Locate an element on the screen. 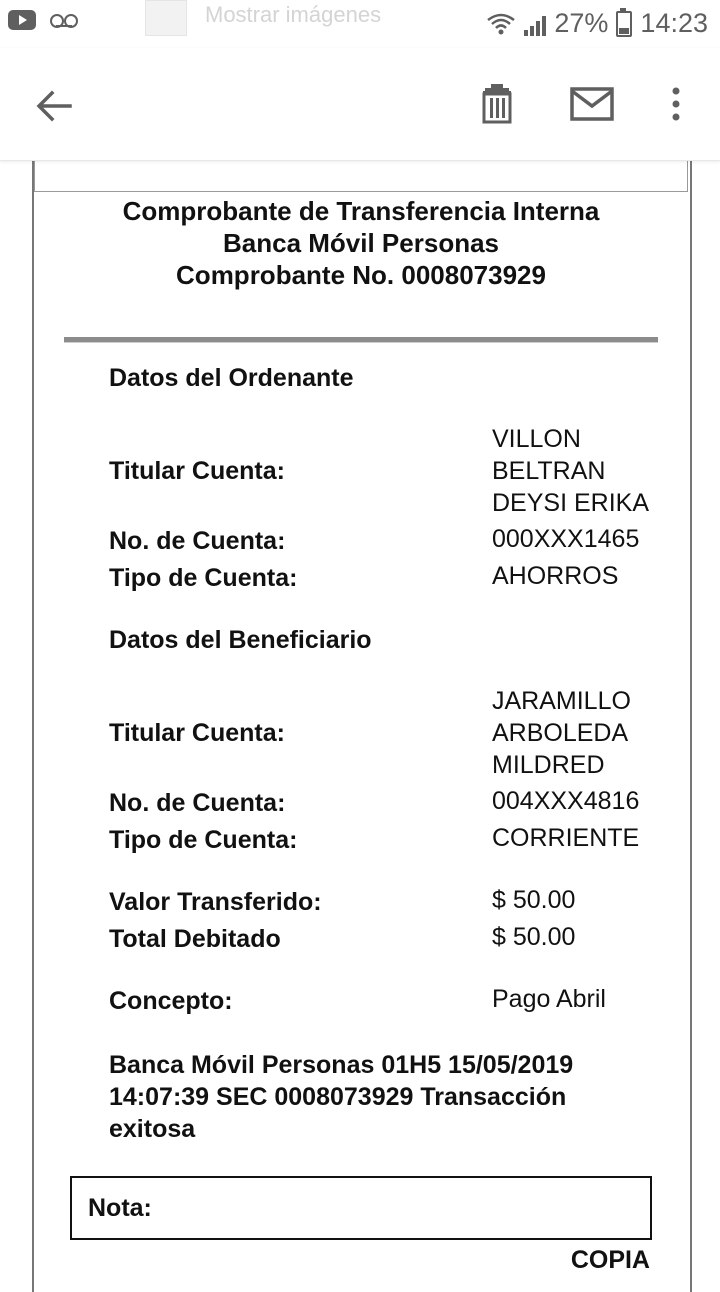 The image size is (720, 1292). ordenante-titular-value: VILLON BELTRAN DEYSI ERIKA is located at coordinates (592, 471).